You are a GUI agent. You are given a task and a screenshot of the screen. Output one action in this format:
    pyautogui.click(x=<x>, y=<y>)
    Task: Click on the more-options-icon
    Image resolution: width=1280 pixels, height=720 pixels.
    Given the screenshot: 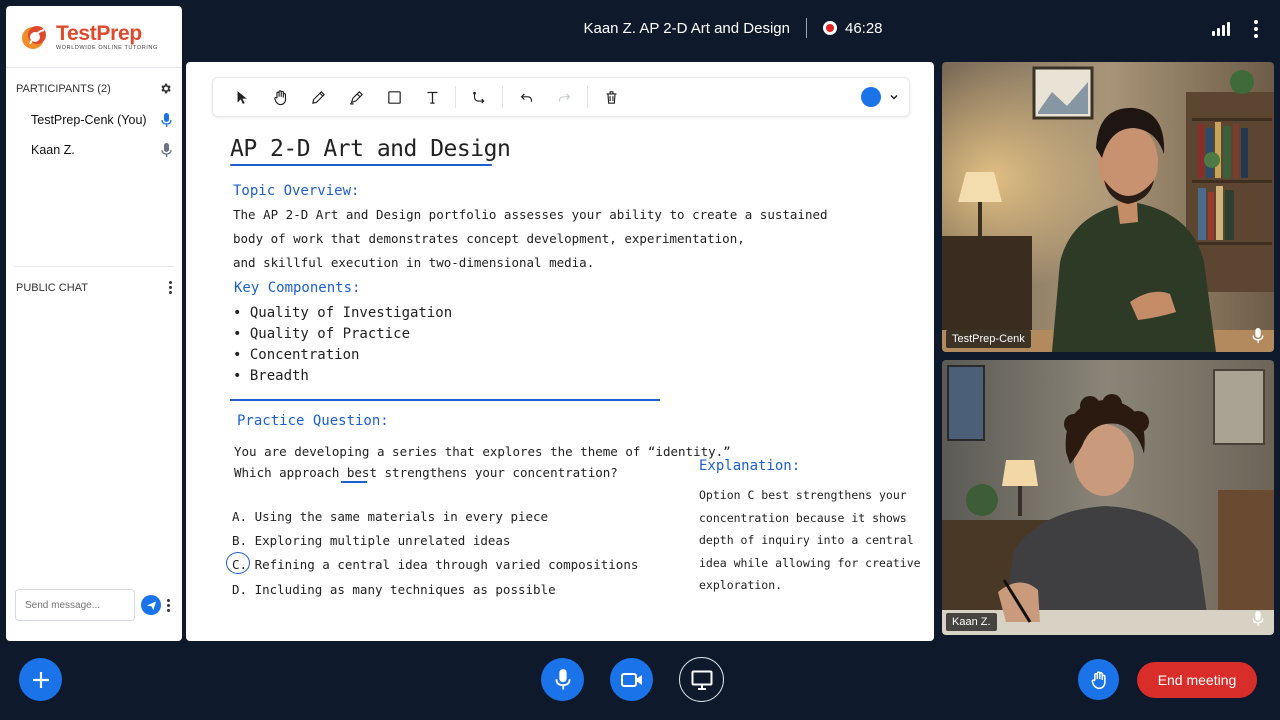 What is the action you would take?
    pyautogui.click(x=1256, y=29)
    